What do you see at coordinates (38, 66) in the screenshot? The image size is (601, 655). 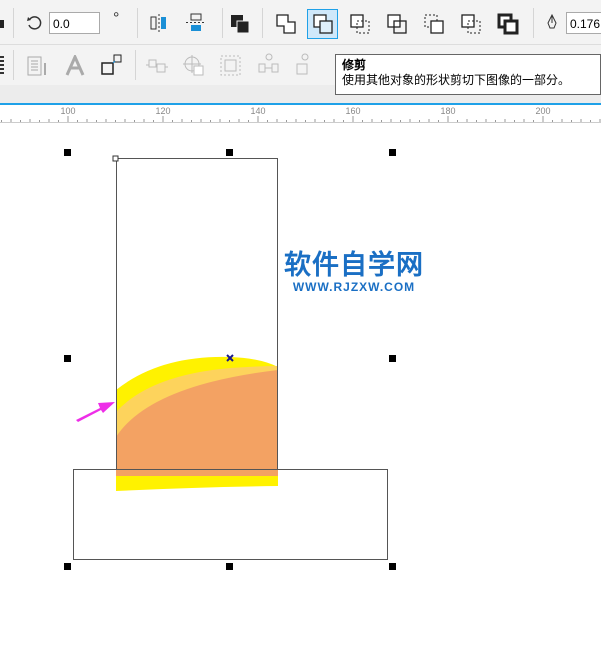 I see `text-properties-icon` at bounding box center [38, 66].